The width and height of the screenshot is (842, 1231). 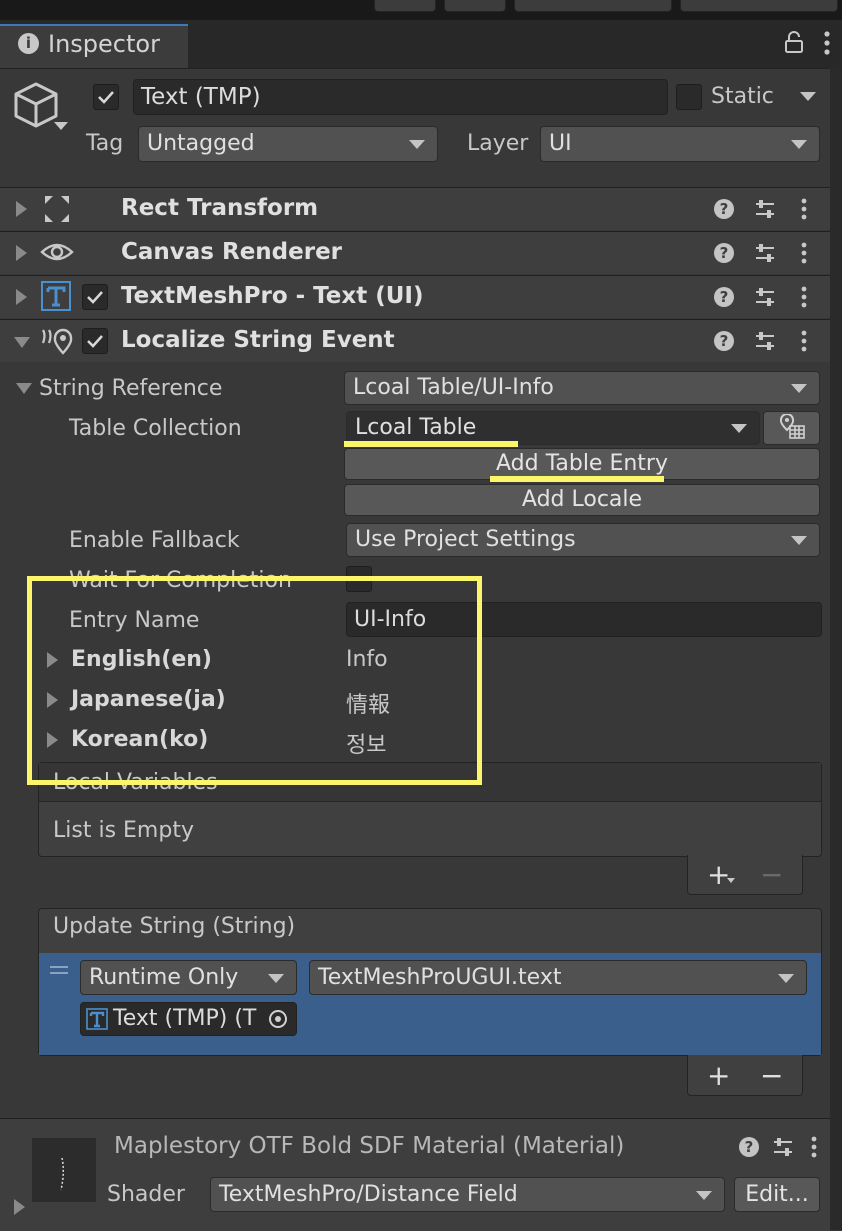 What do you see at coordinates (771, 874) in the screenshot?
I see `remove-item-button: −` at bounding box center [771, 874].